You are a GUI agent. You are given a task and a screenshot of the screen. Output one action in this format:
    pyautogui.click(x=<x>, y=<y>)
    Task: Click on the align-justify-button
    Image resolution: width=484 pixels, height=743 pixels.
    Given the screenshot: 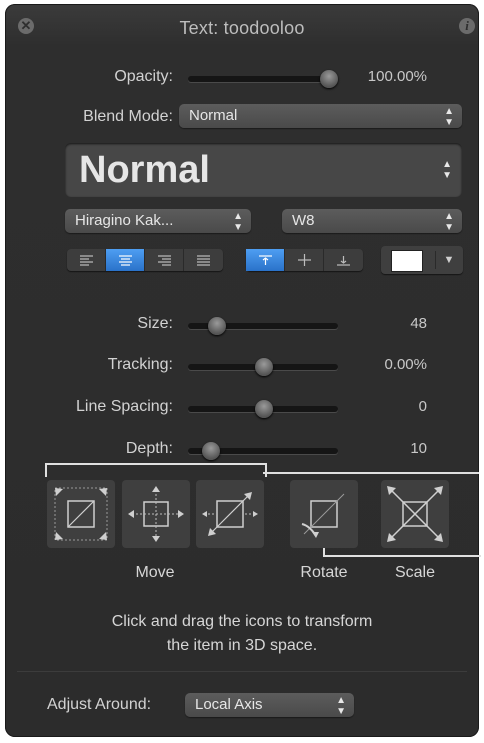 What is the action you would take?
    pyautogui.click(x=203, y=260)
    